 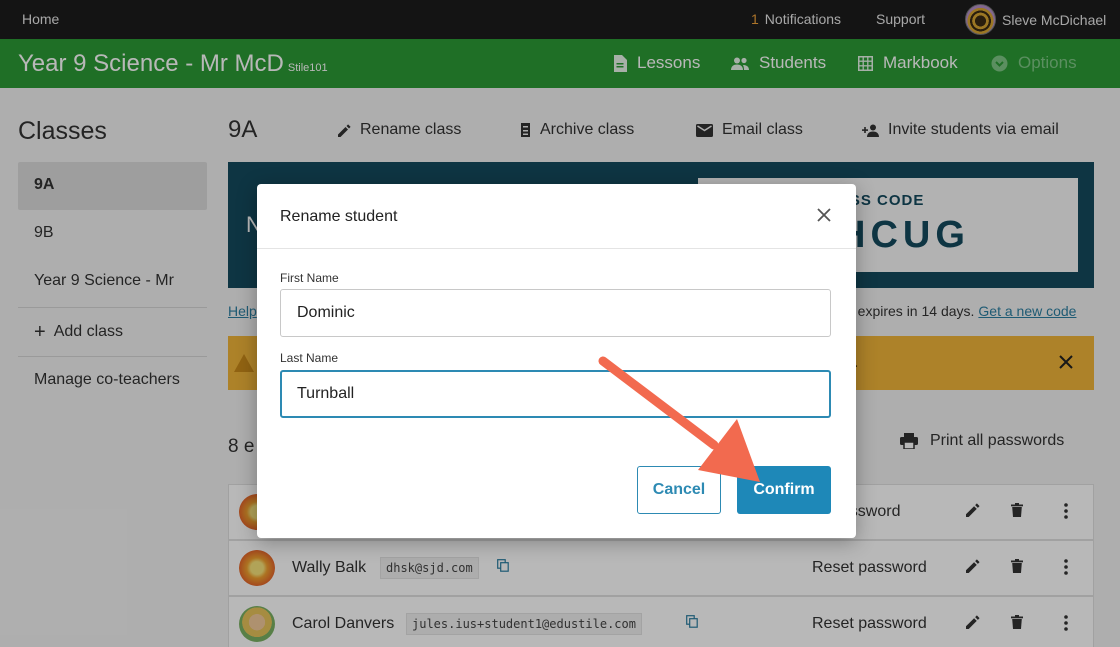 I want to click on dialog-title: Rename student, so click(x=339, y=216).